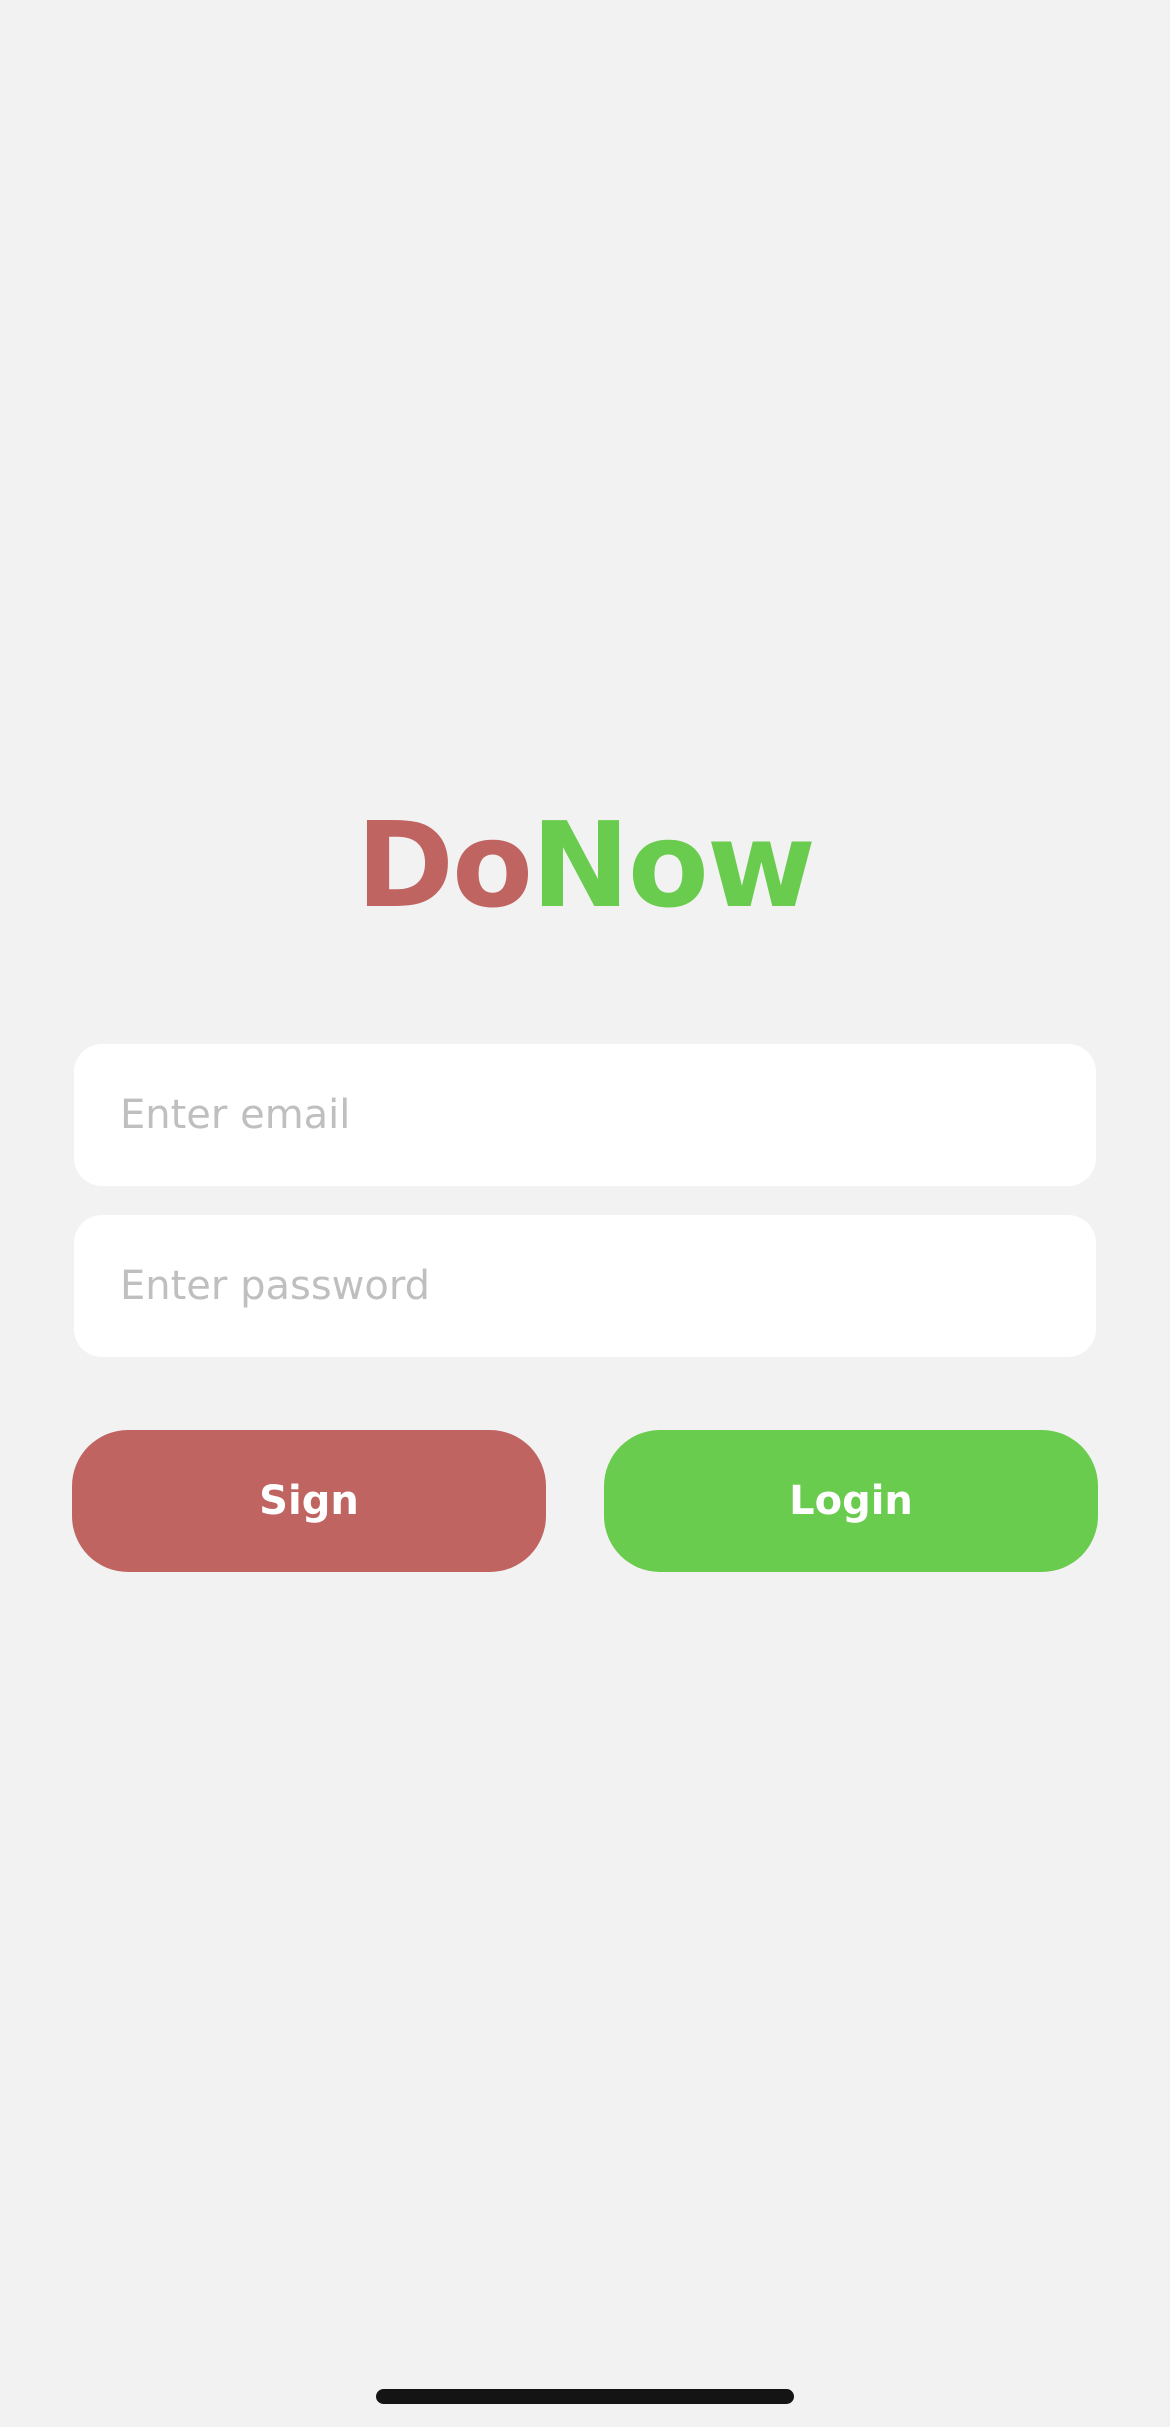 The image size is (1170, 2427). I want to click on login-button: Login, so click(851, 1501).